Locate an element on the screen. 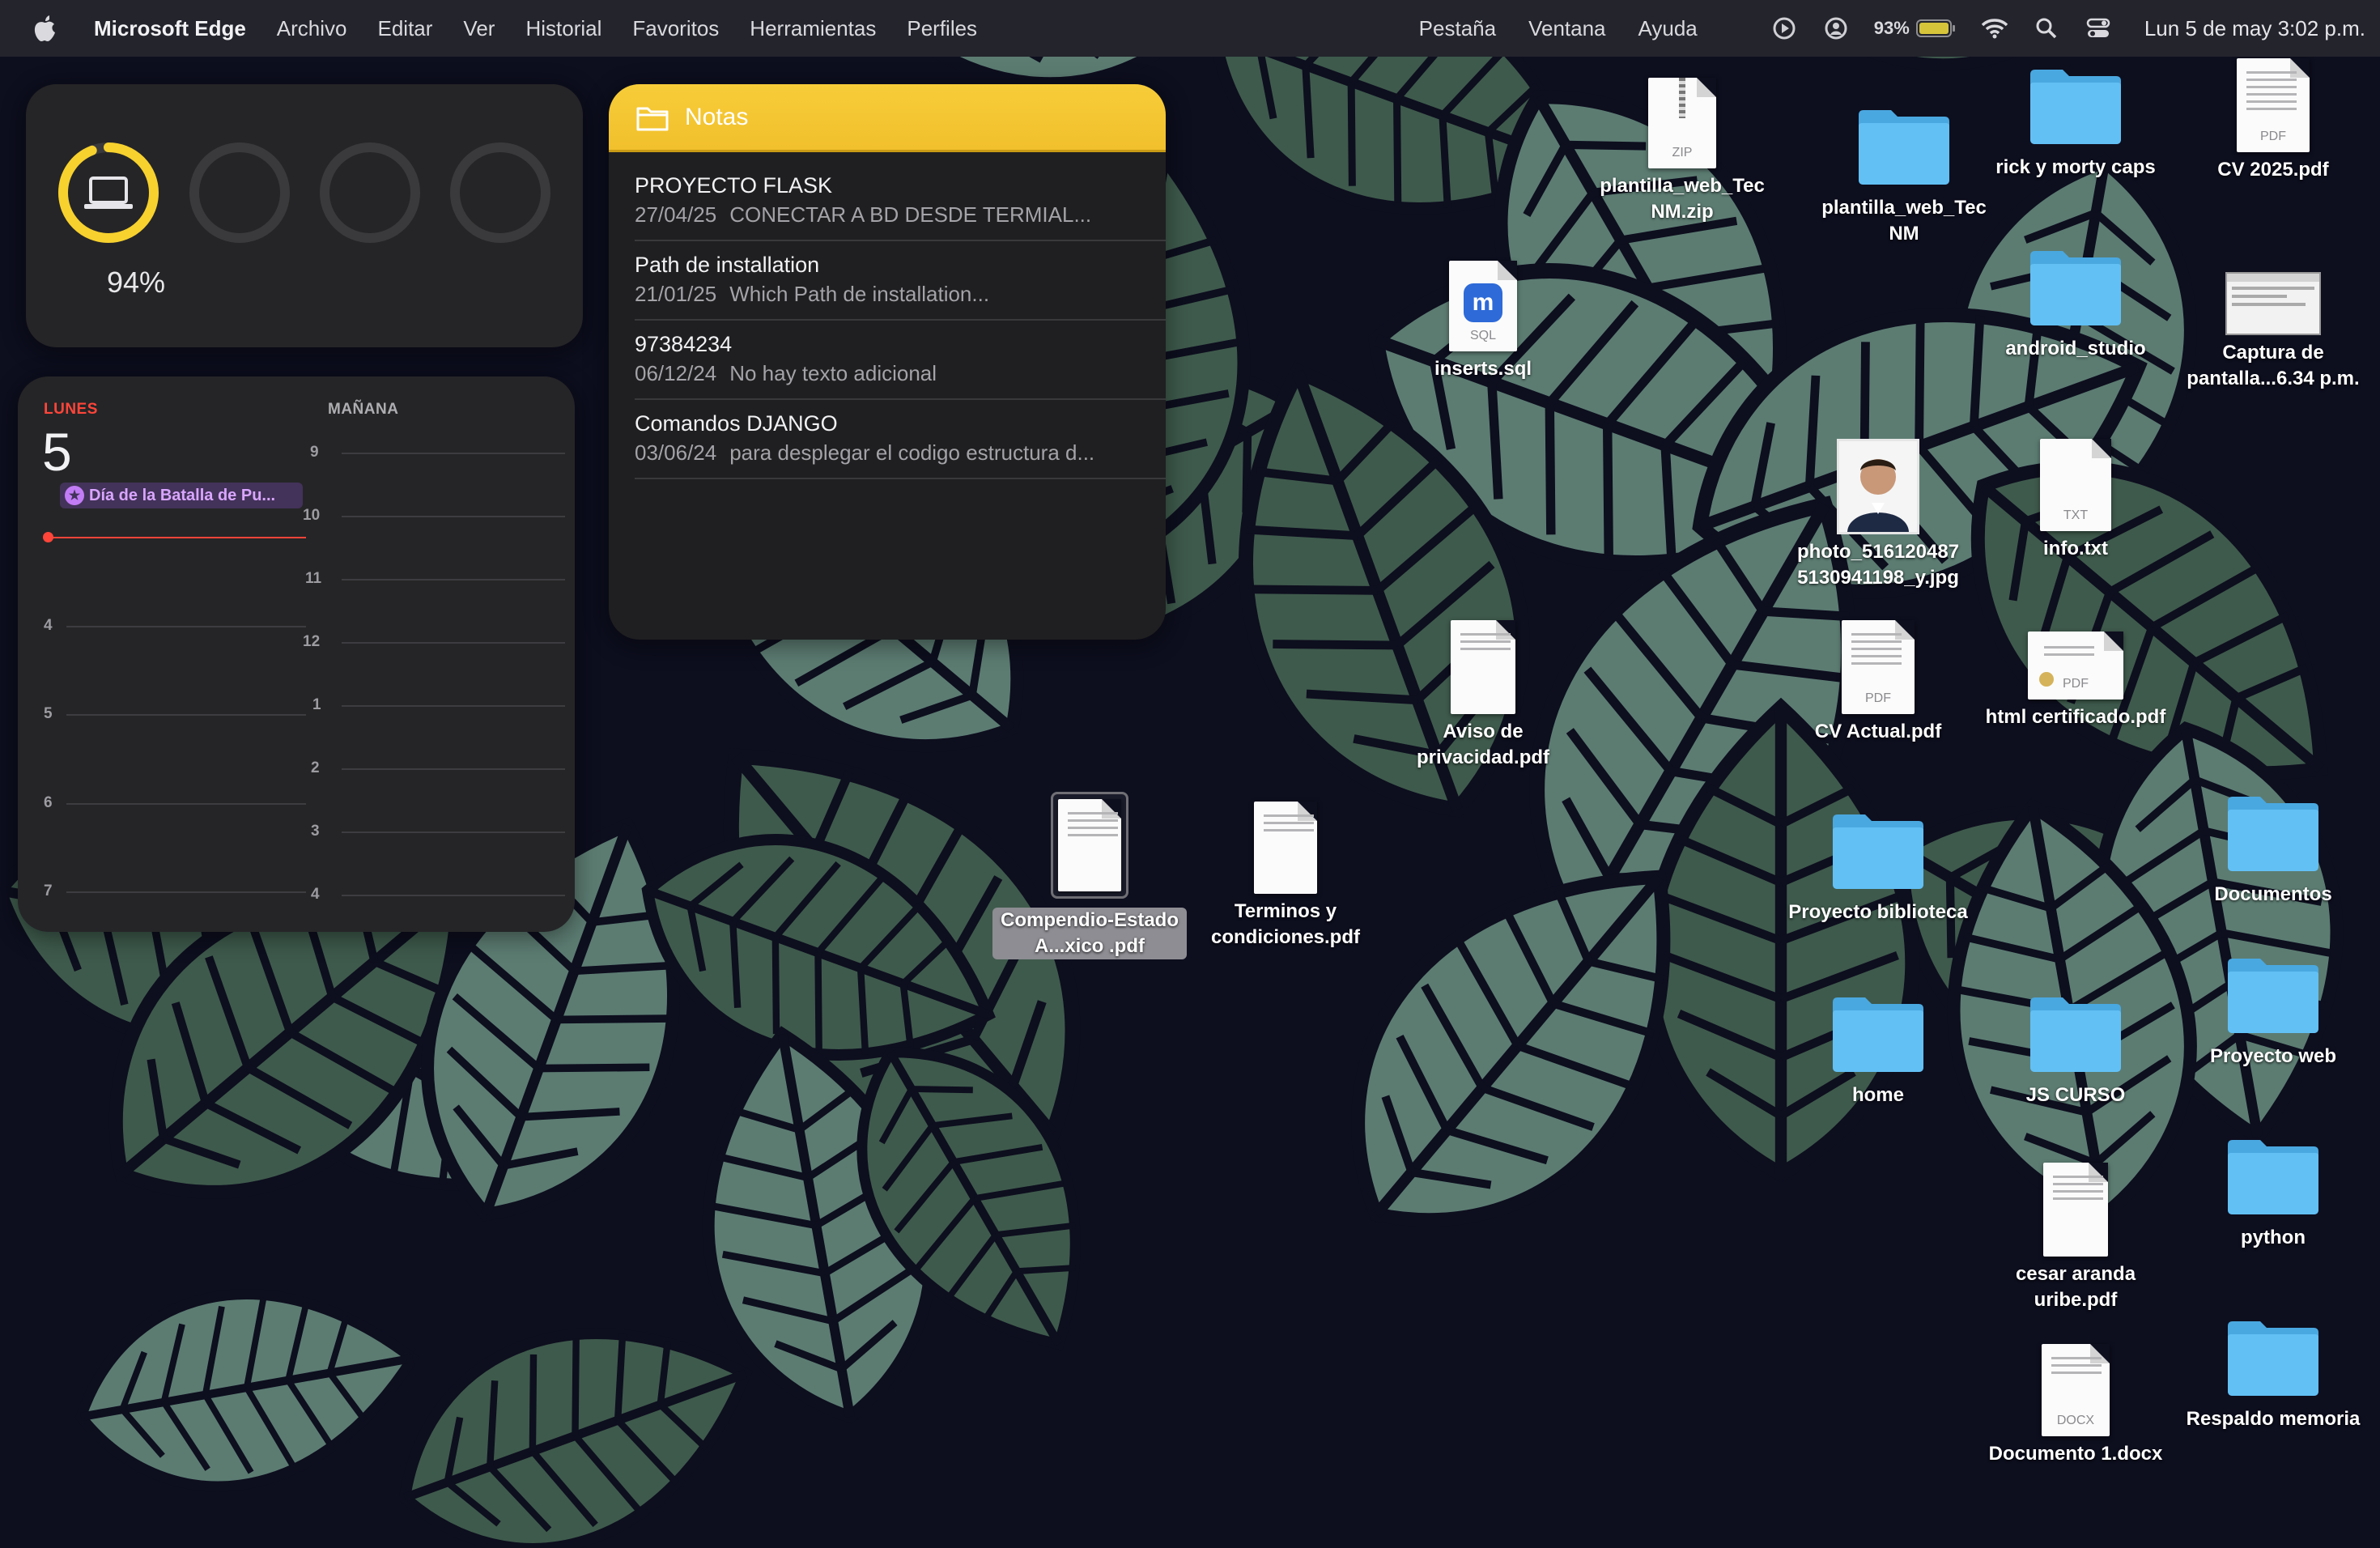 The image size is (2380, 1548). desktop-item-docx: DOCX Documento 1.docx is located at coordinates (2075, 1405).